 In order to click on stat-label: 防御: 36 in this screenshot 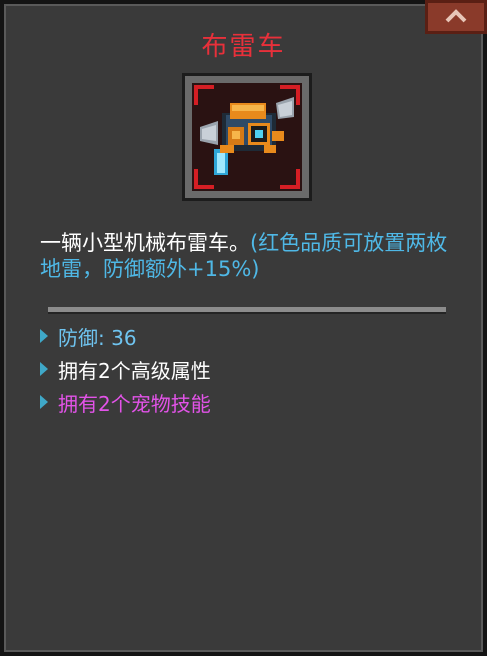, I will do `click(97, 337)`.